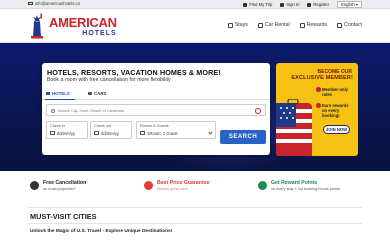  What do you see at coordinates (318, 4) in the screenshot?
I see `register-link: Register` at bounding box center [318, 4].